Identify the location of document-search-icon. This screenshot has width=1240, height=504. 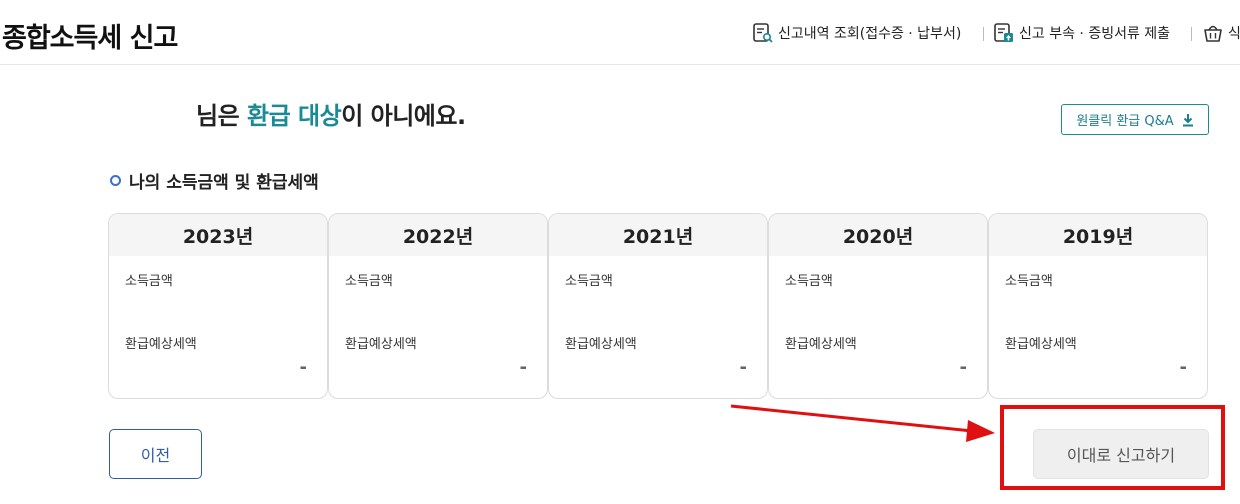
(763, 33).